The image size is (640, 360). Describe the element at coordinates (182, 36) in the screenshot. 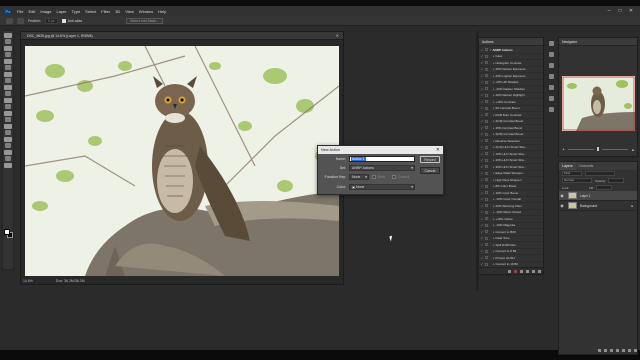

I see `document-tab: DSC_9625.jpg @ 14.6% (Layer 1, RGB/8) ✕` at that location.